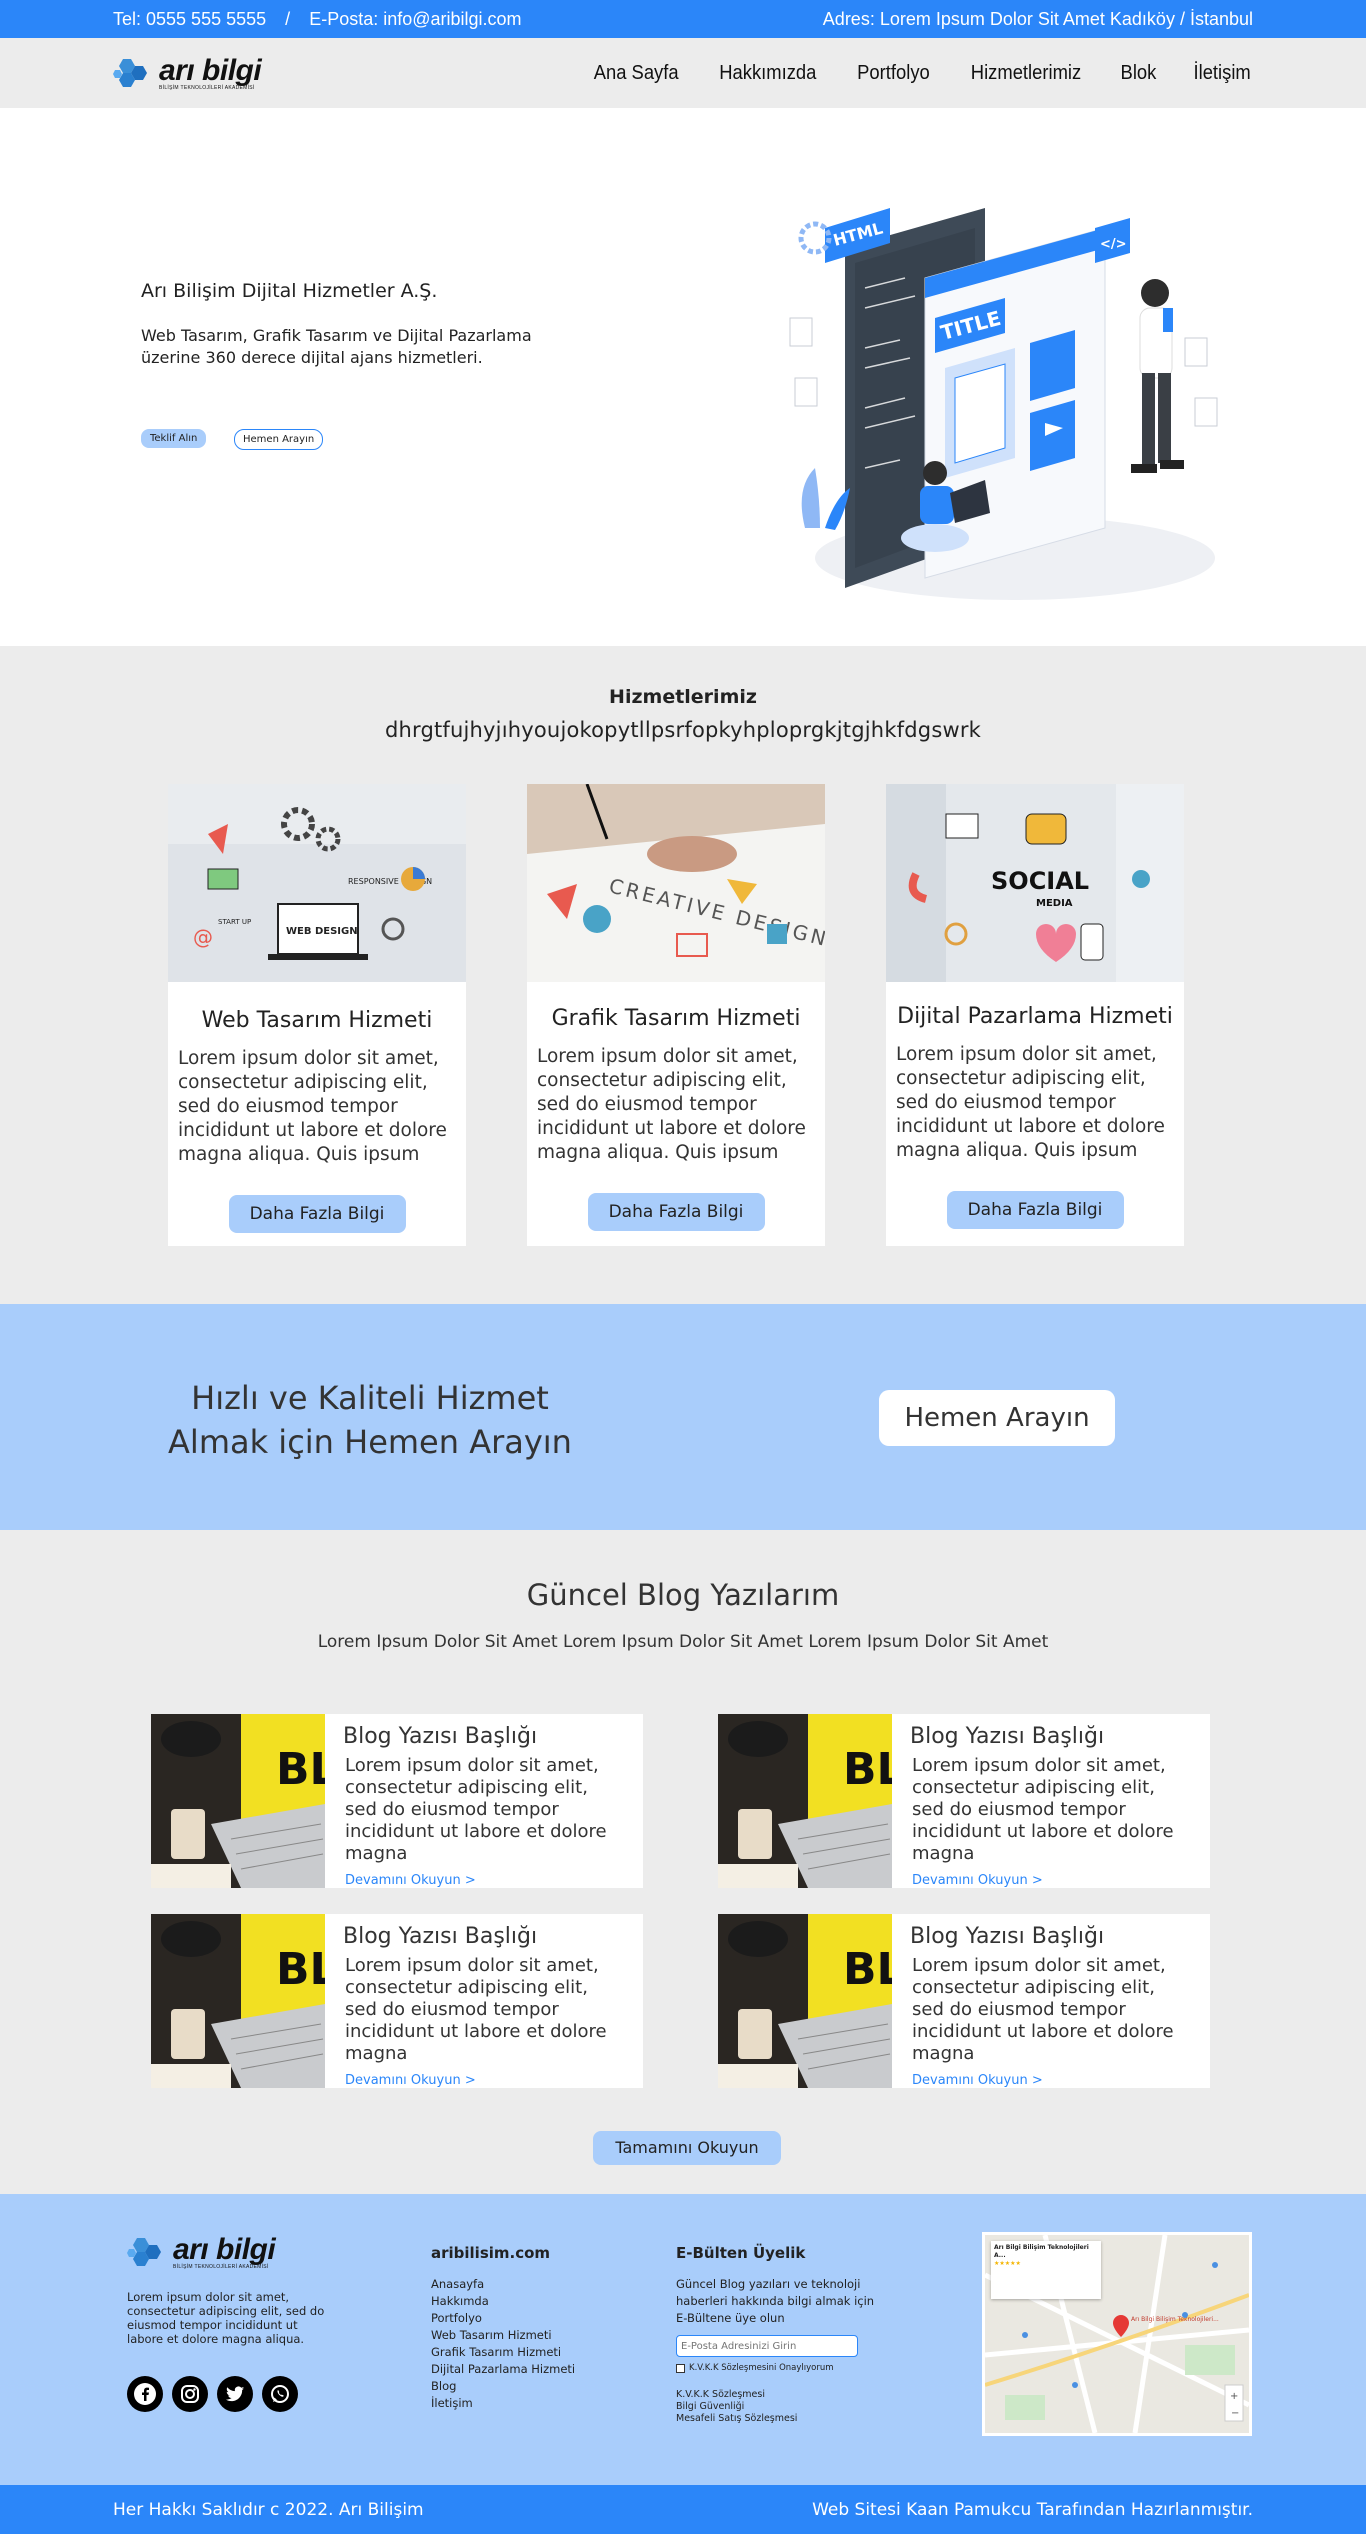  Describe the element at coordinates (300, 1769) in the screenshot. I see `image-text: BL` at that location.